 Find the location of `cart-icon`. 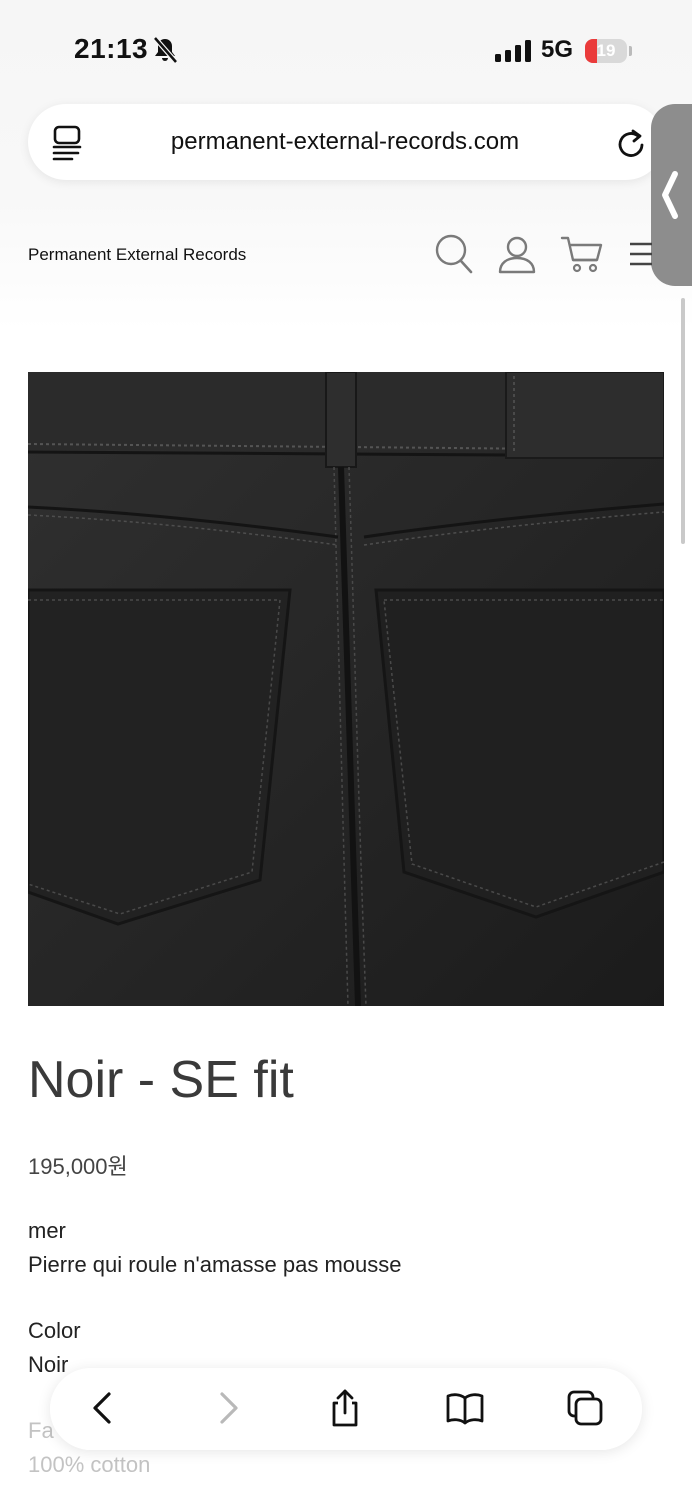

cart-icon is located at coordinates (582, 254).